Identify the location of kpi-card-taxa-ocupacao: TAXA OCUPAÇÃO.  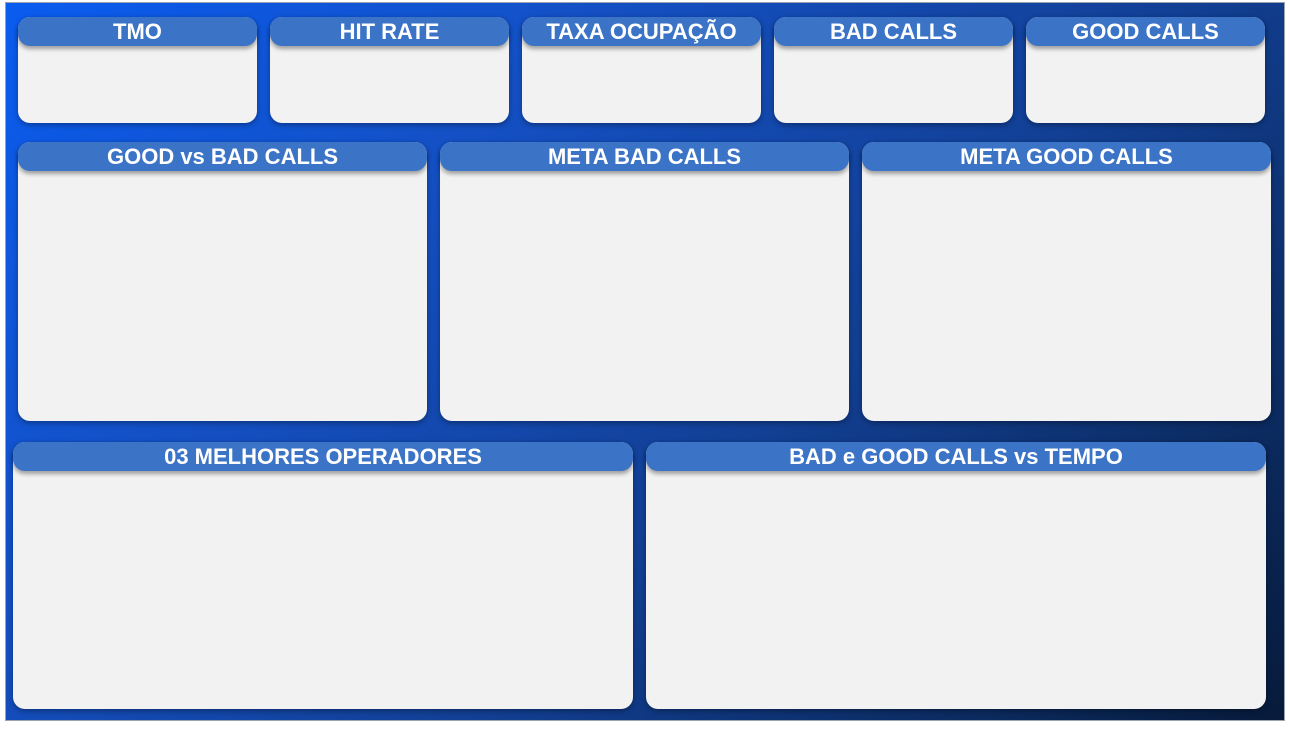
(641, 70).